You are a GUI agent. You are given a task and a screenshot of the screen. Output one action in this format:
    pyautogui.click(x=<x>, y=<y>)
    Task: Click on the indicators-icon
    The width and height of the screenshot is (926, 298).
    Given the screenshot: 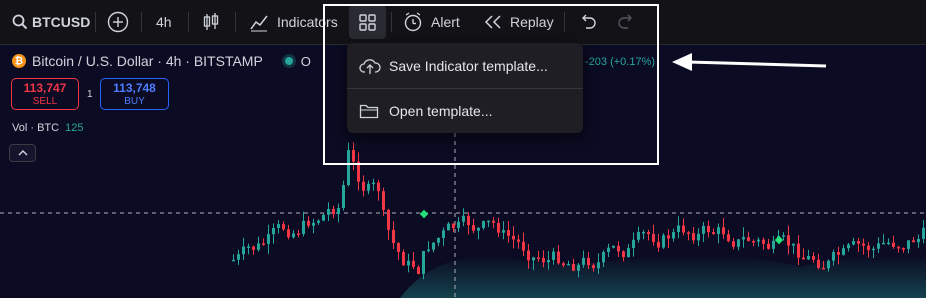 What is the action you would take?
    pyautogui.click(x=259, y=23)
    